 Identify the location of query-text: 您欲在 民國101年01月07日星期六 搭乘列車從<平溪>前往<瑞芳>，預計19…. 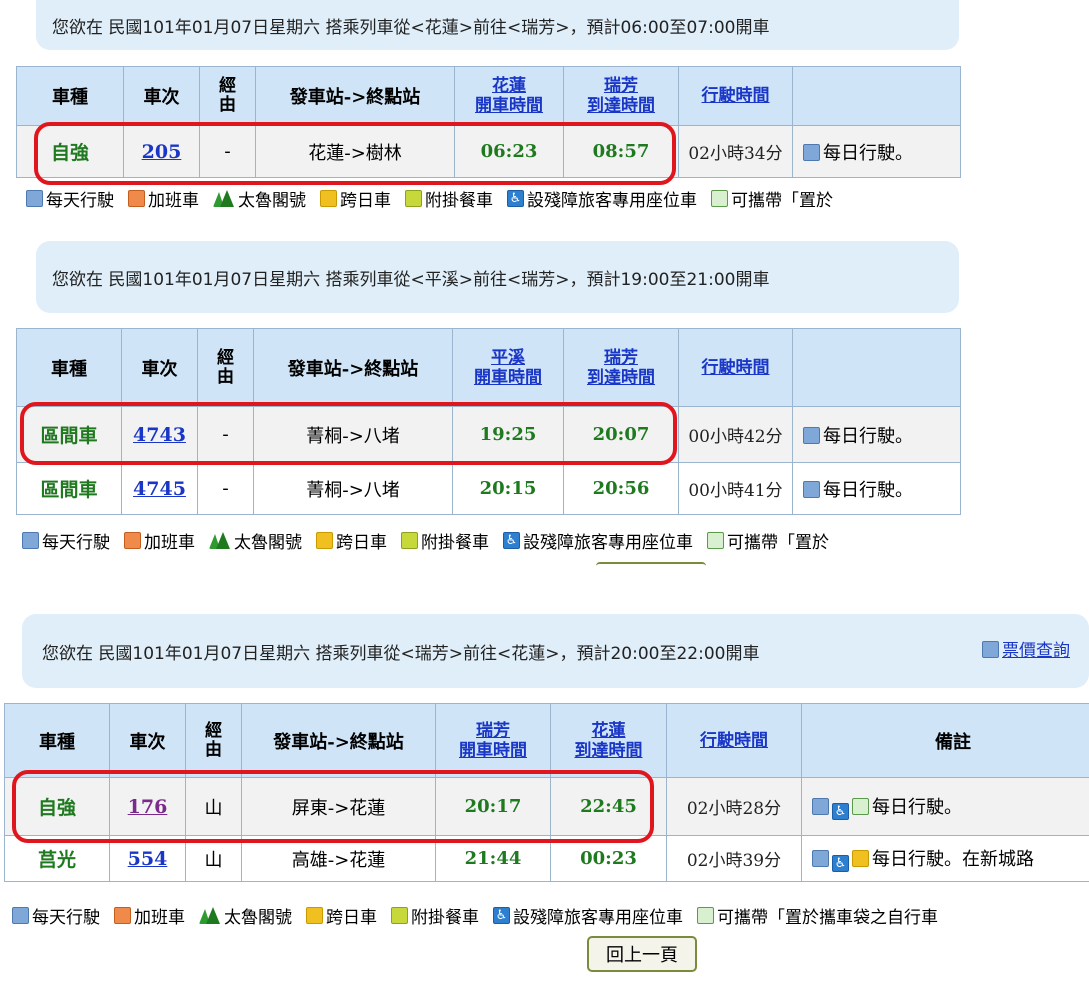
(411, 279).